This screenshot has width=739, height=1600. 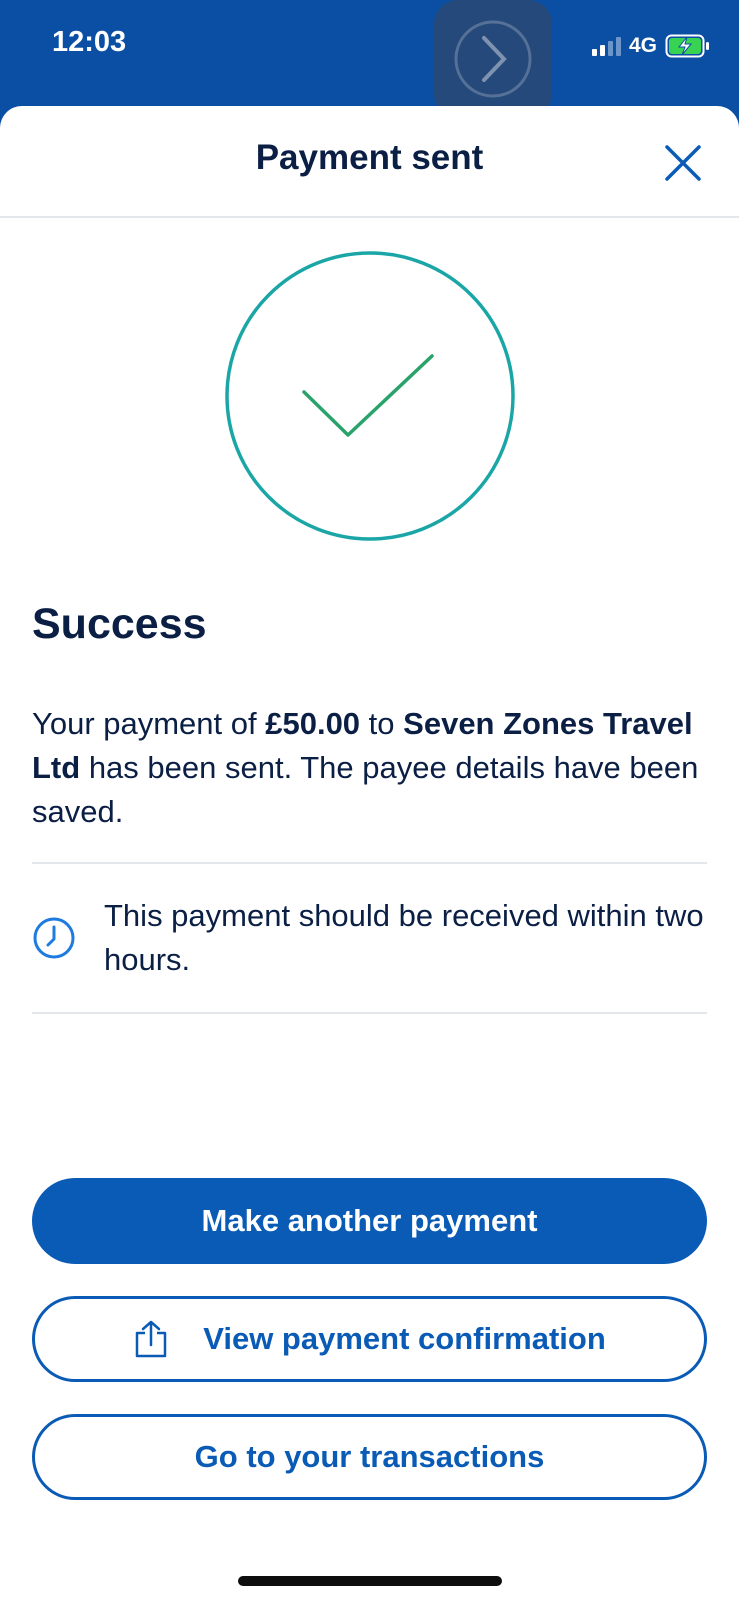 I want to click on view-payment-confirmation-button: View payment confirmation, so click(x=369, y=1339).